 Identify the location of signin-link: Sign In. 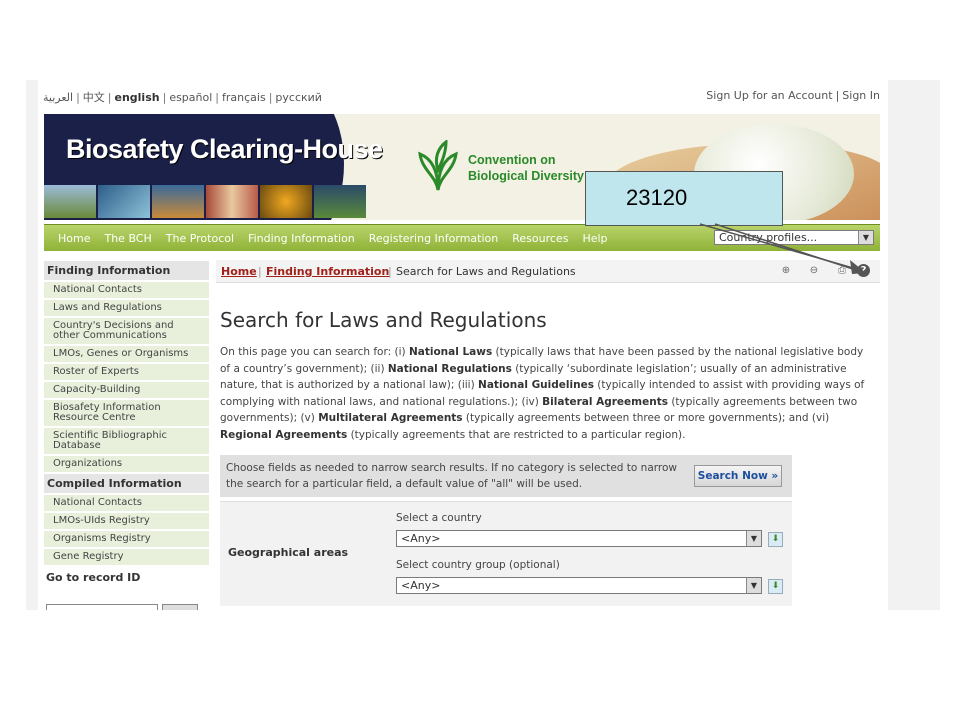
(861, 95).